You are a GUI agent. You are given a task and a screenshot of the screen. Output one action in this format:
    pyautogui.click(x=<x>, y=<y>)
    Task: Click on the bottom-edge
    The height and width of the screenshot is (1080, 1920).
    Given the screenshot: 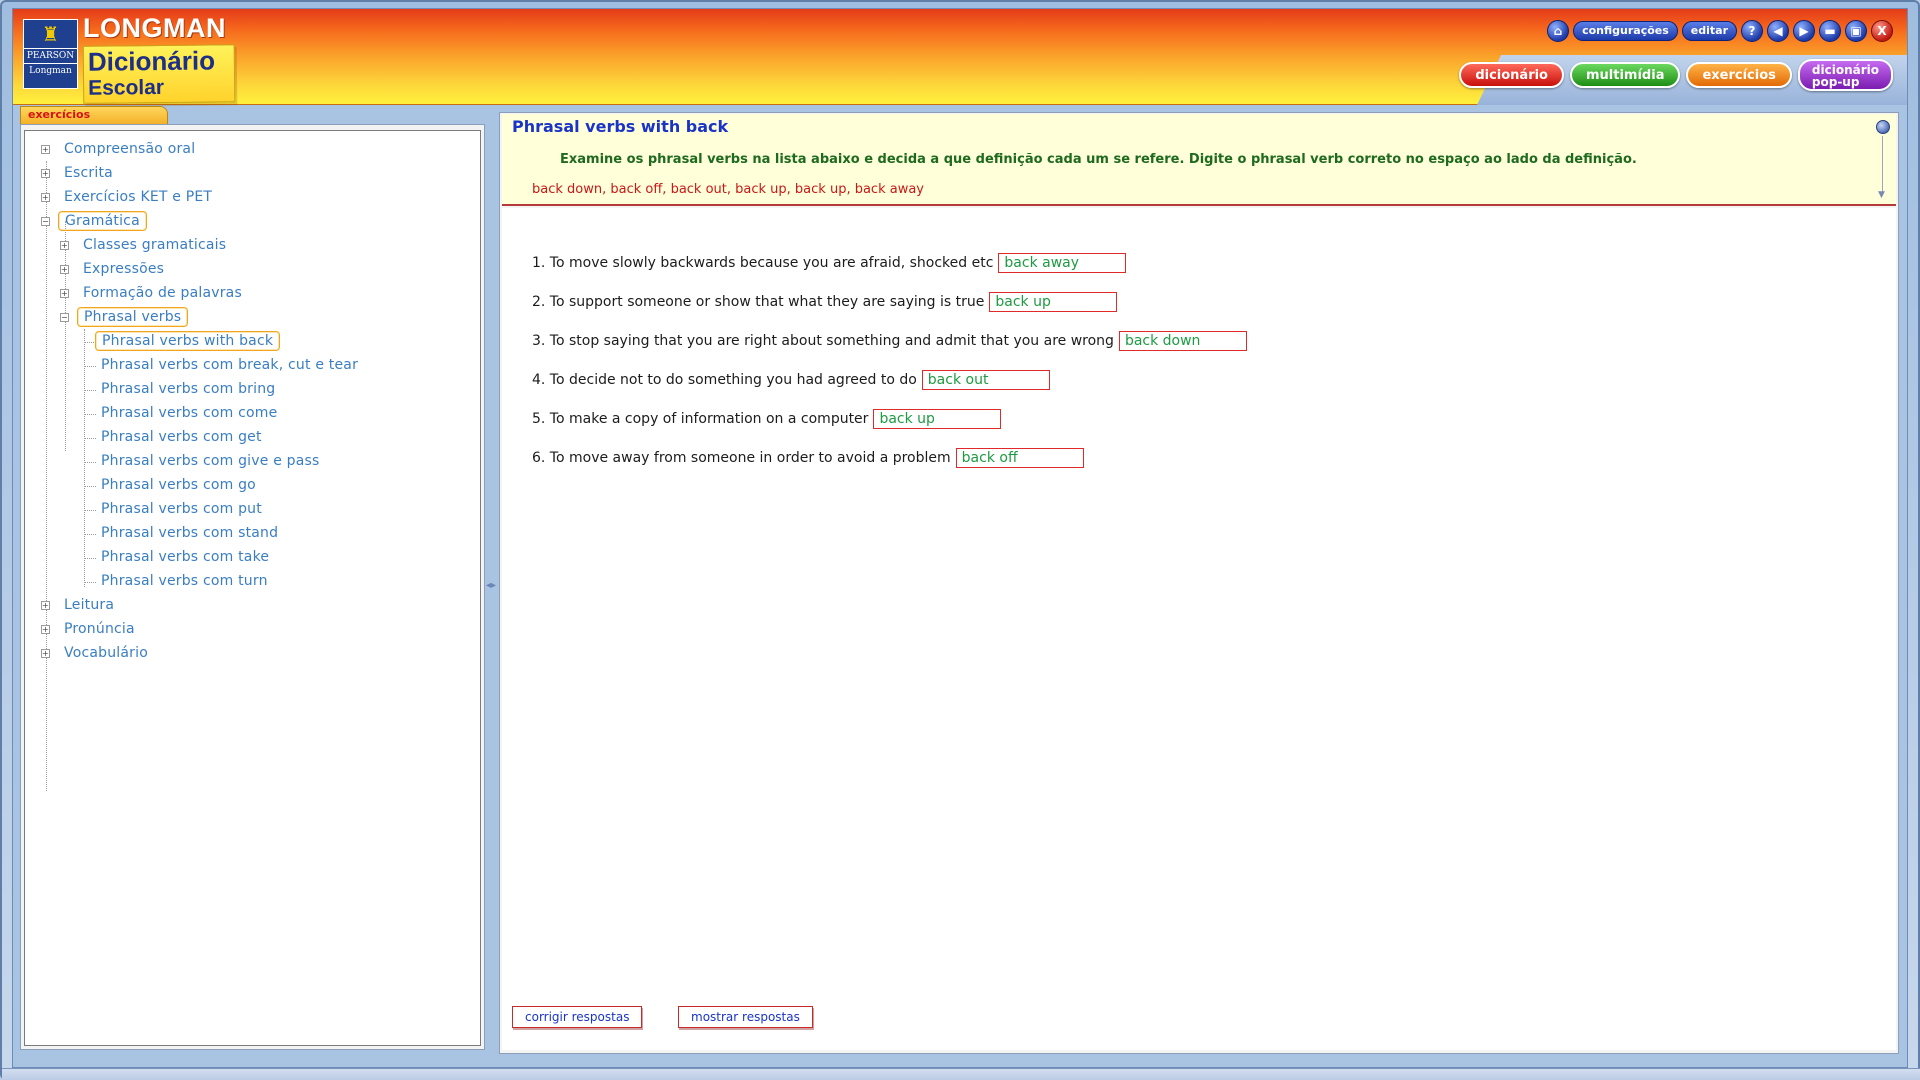 What is the action you would take?
    pyautogui.click(x=961, y=1074)
    